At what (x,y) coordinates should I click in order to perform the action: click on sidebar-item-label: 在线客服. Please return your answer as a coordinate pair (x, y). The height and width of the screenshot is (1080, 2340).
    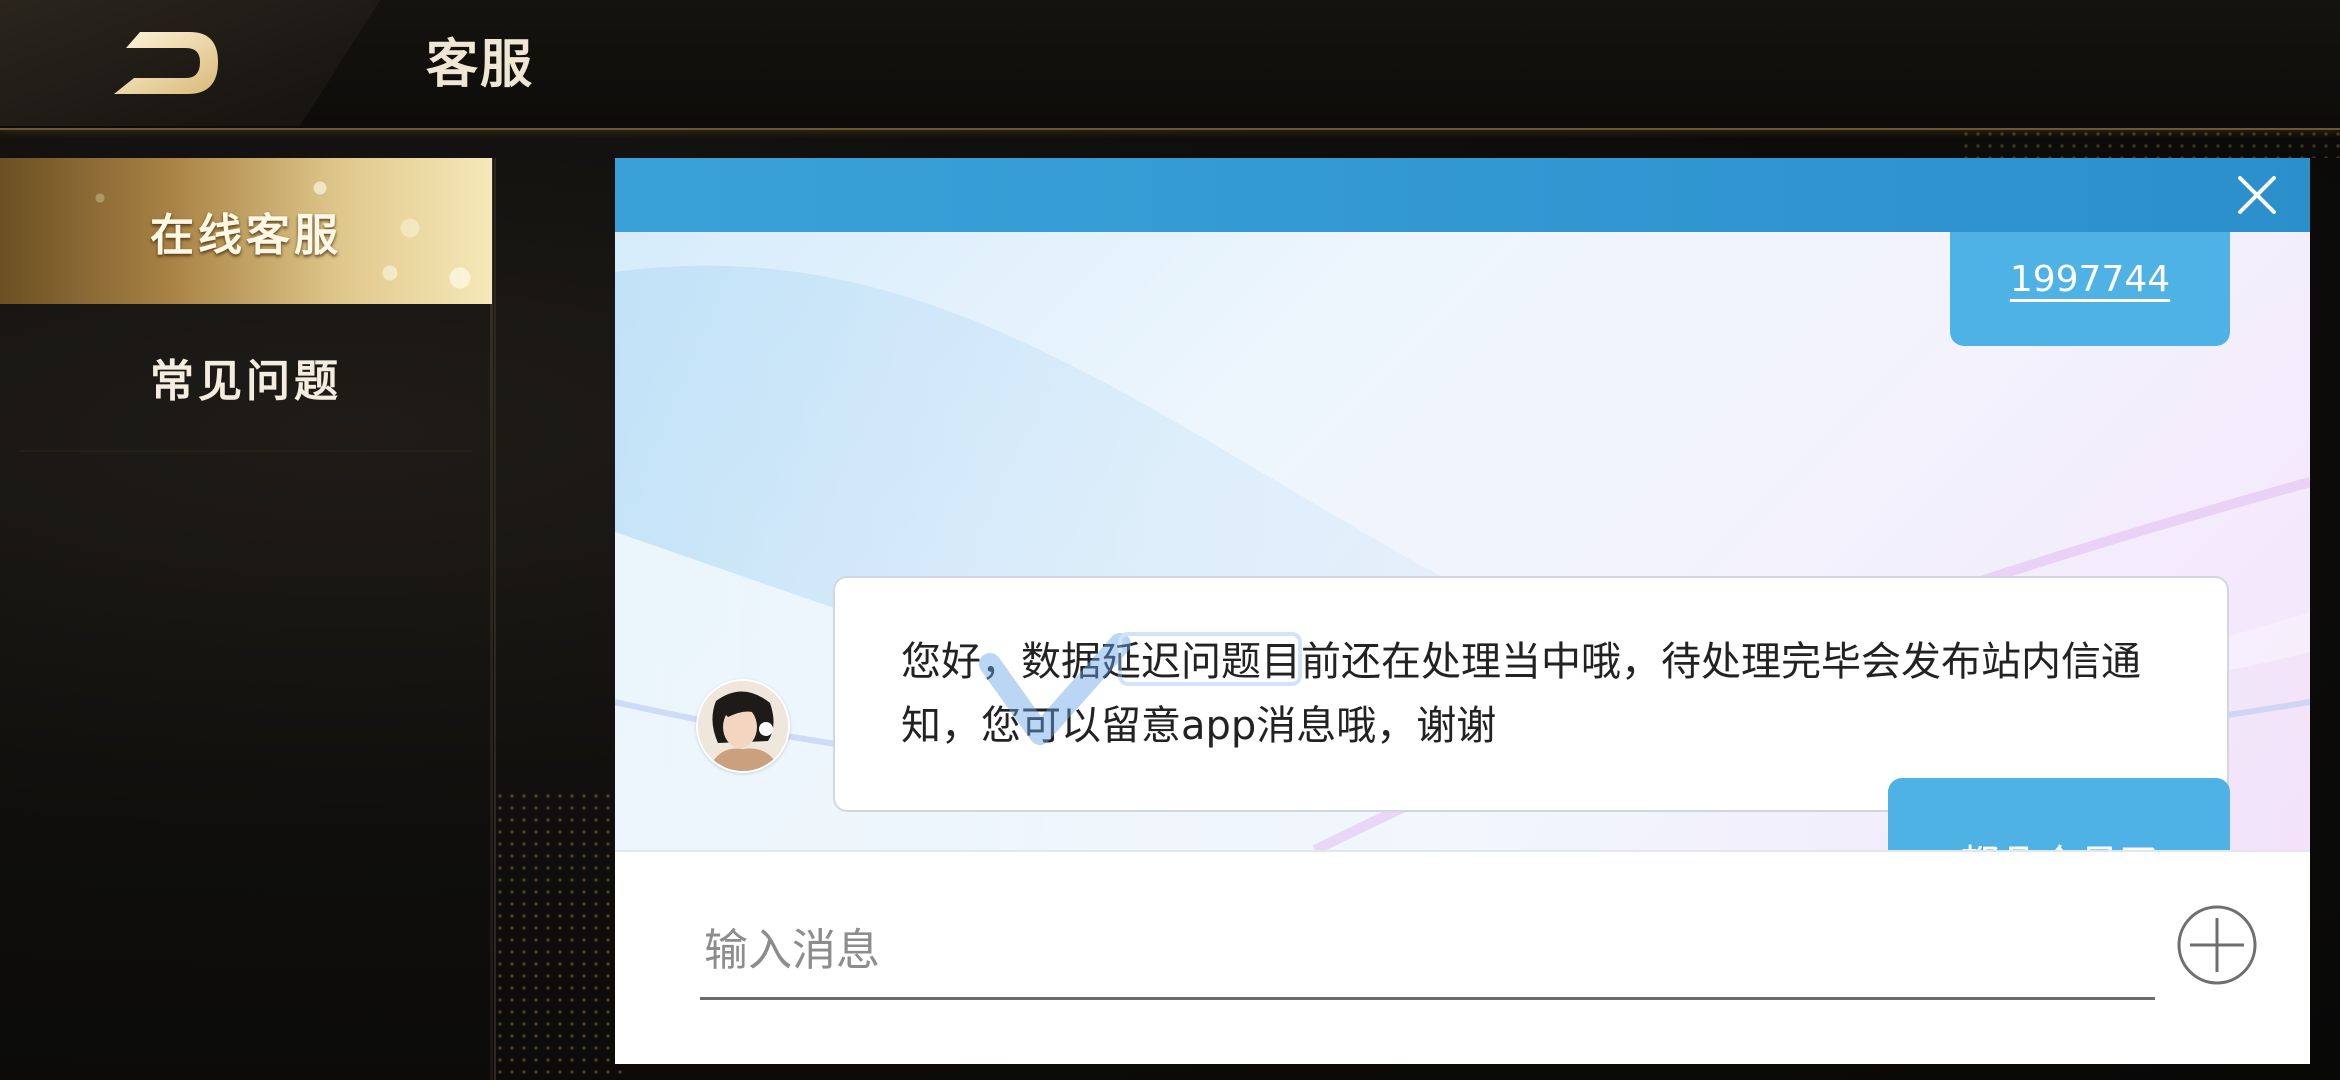
    Looking at the image, I should click on (246, 235).